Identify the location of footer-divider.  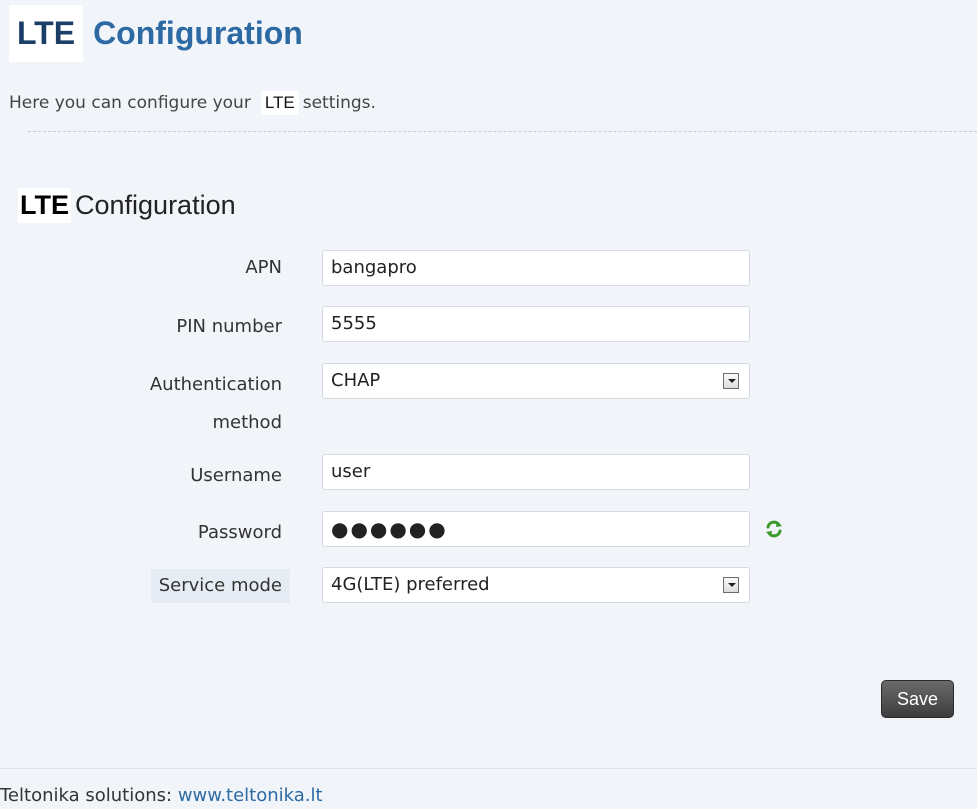
(488, 768).